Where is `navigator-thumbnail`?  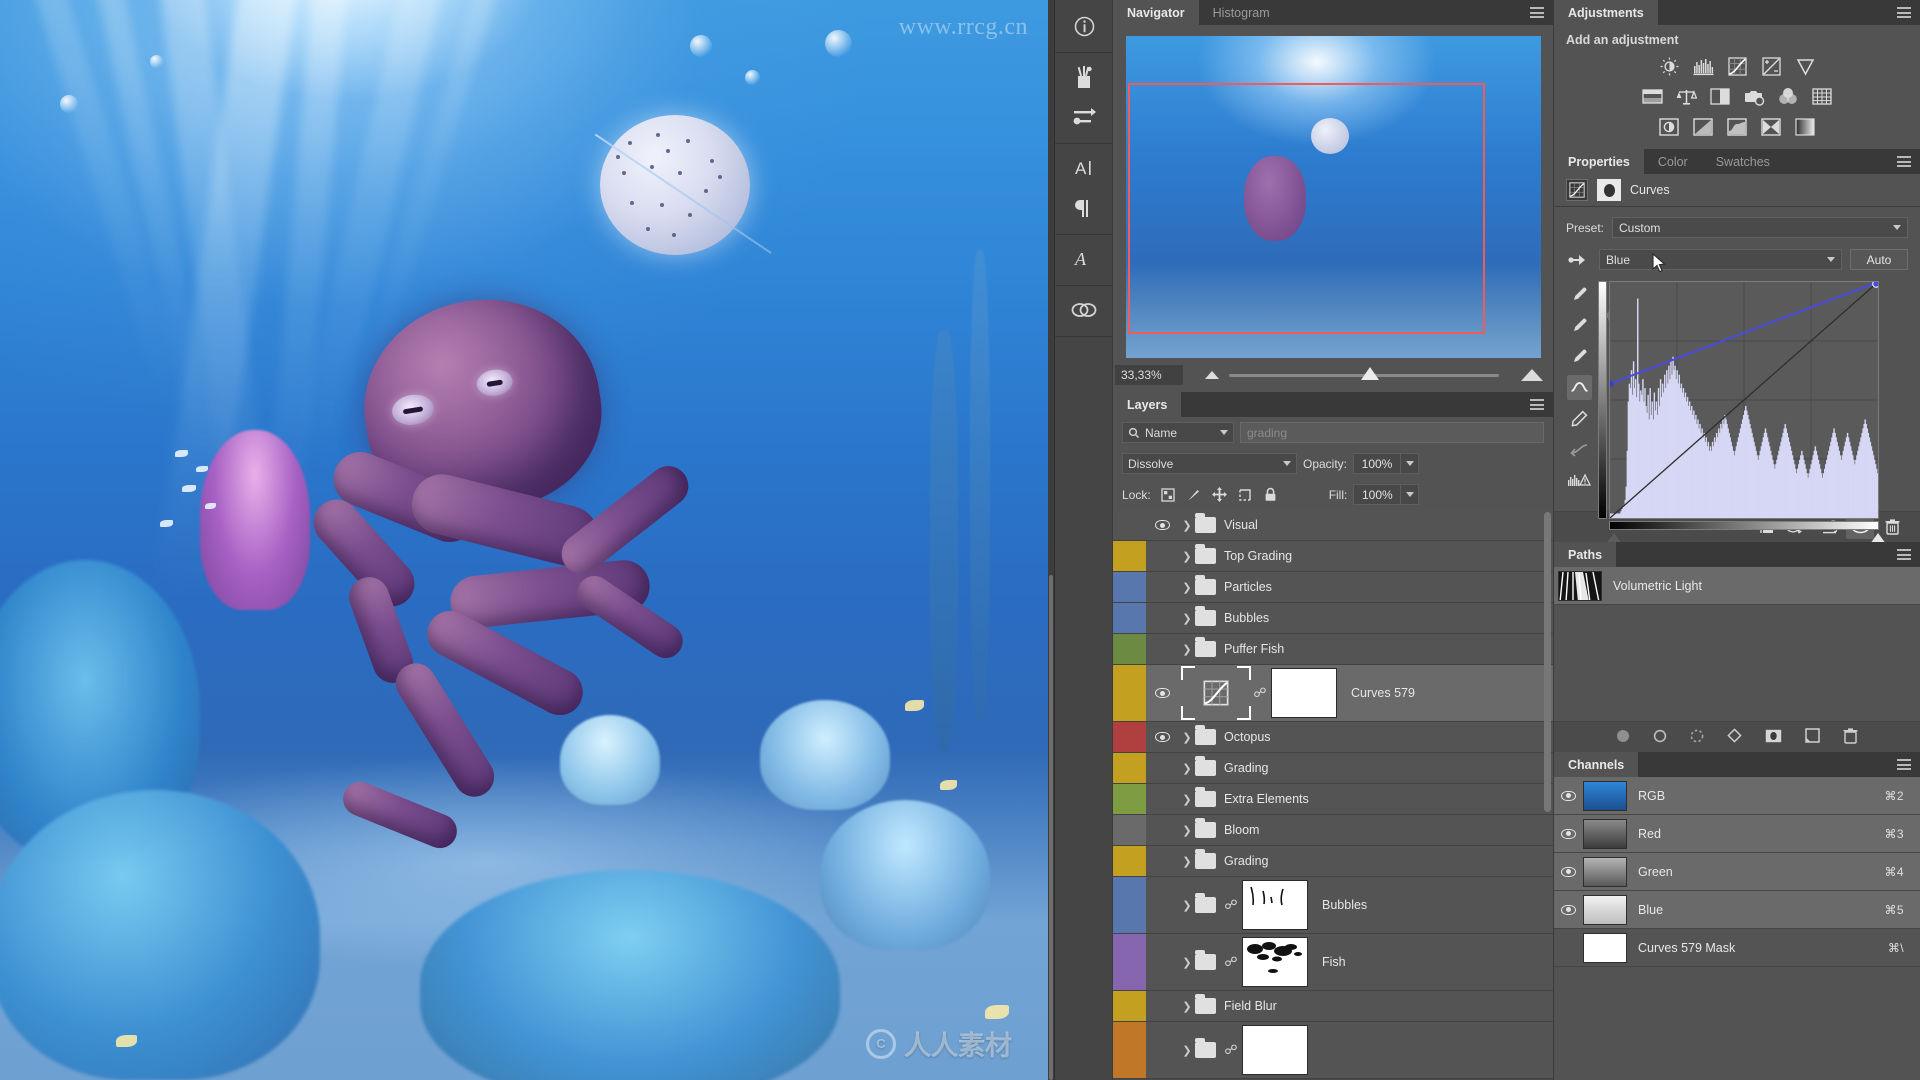 navigator-thumbnail is located at coordinates (1333, 197).